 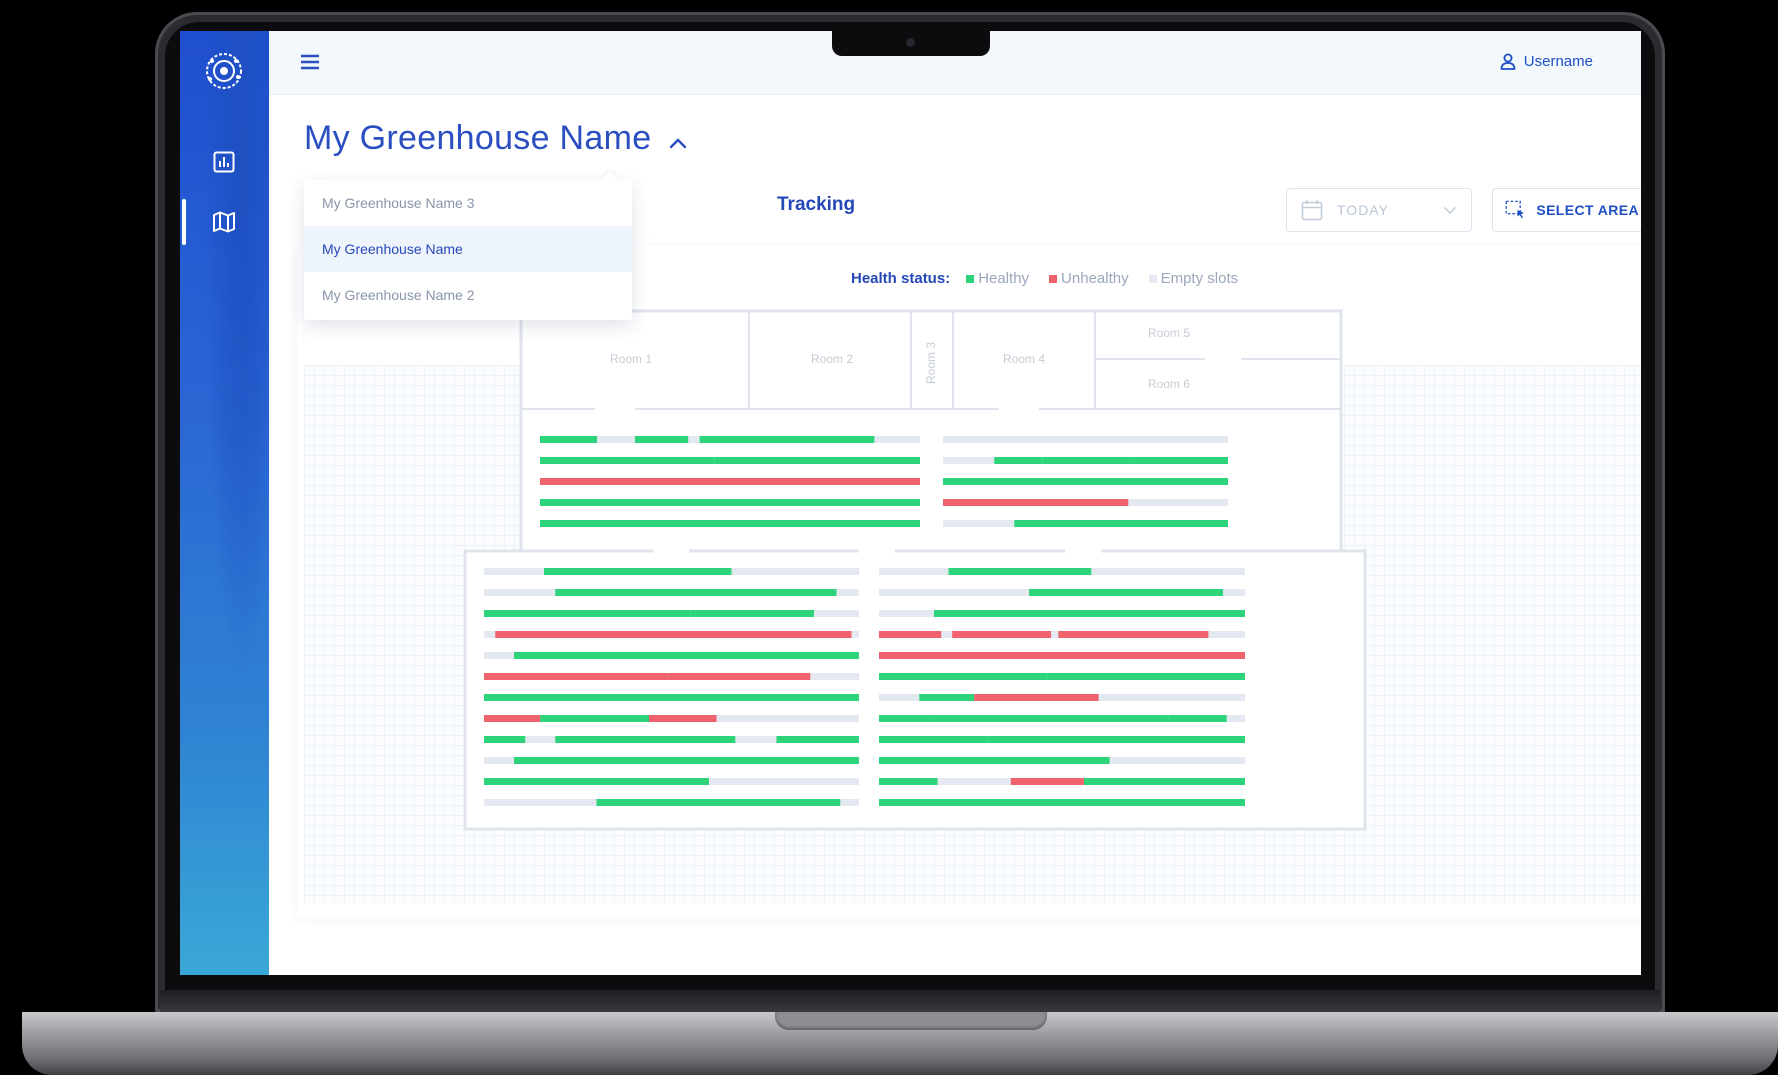 I want to click on sidebar-active-indicator, so click(x=184, y=222).